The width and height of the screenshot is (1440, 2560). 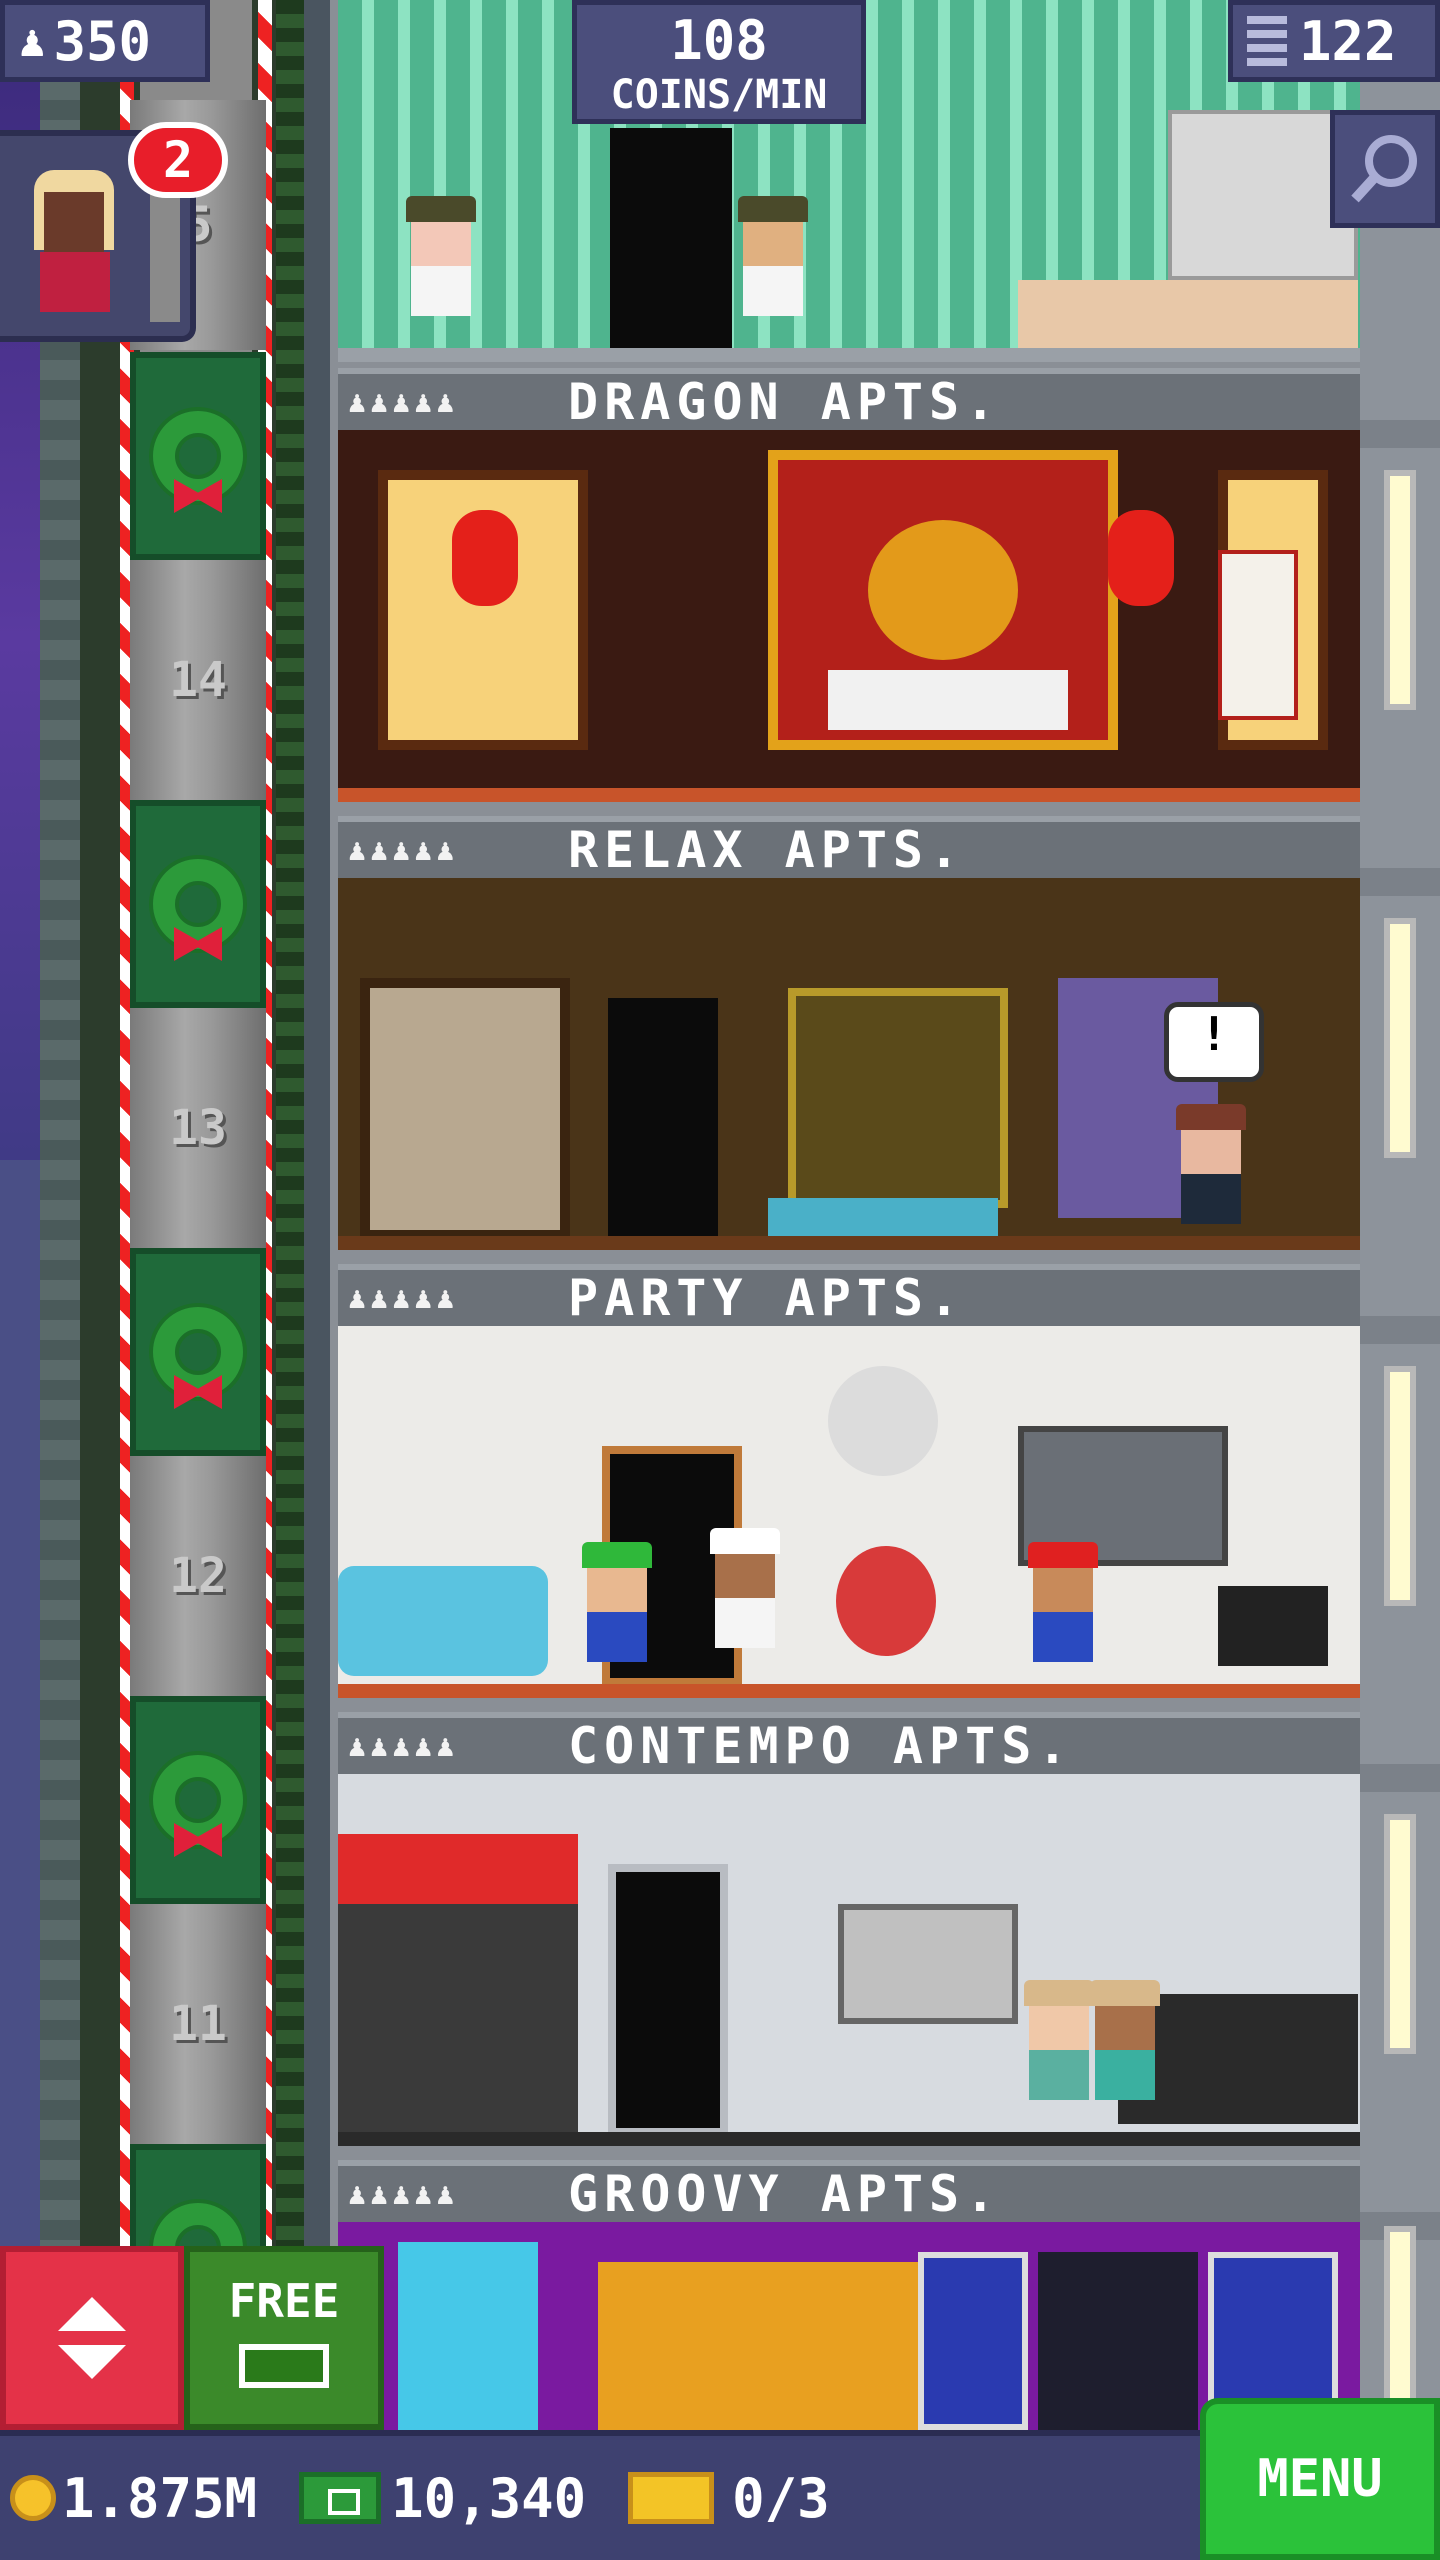 What do you see at coordinates (92, 2338) in the screenshot?
I see `elevator-button` at bounding box center [92, 2338].